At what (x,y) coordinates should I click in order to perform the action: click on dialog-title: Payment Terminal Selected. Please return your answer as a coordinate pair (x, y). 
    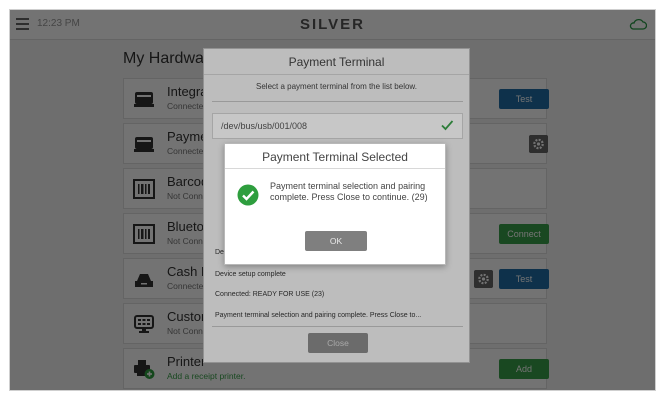
    Looking at the image, I should click on (335, 157).